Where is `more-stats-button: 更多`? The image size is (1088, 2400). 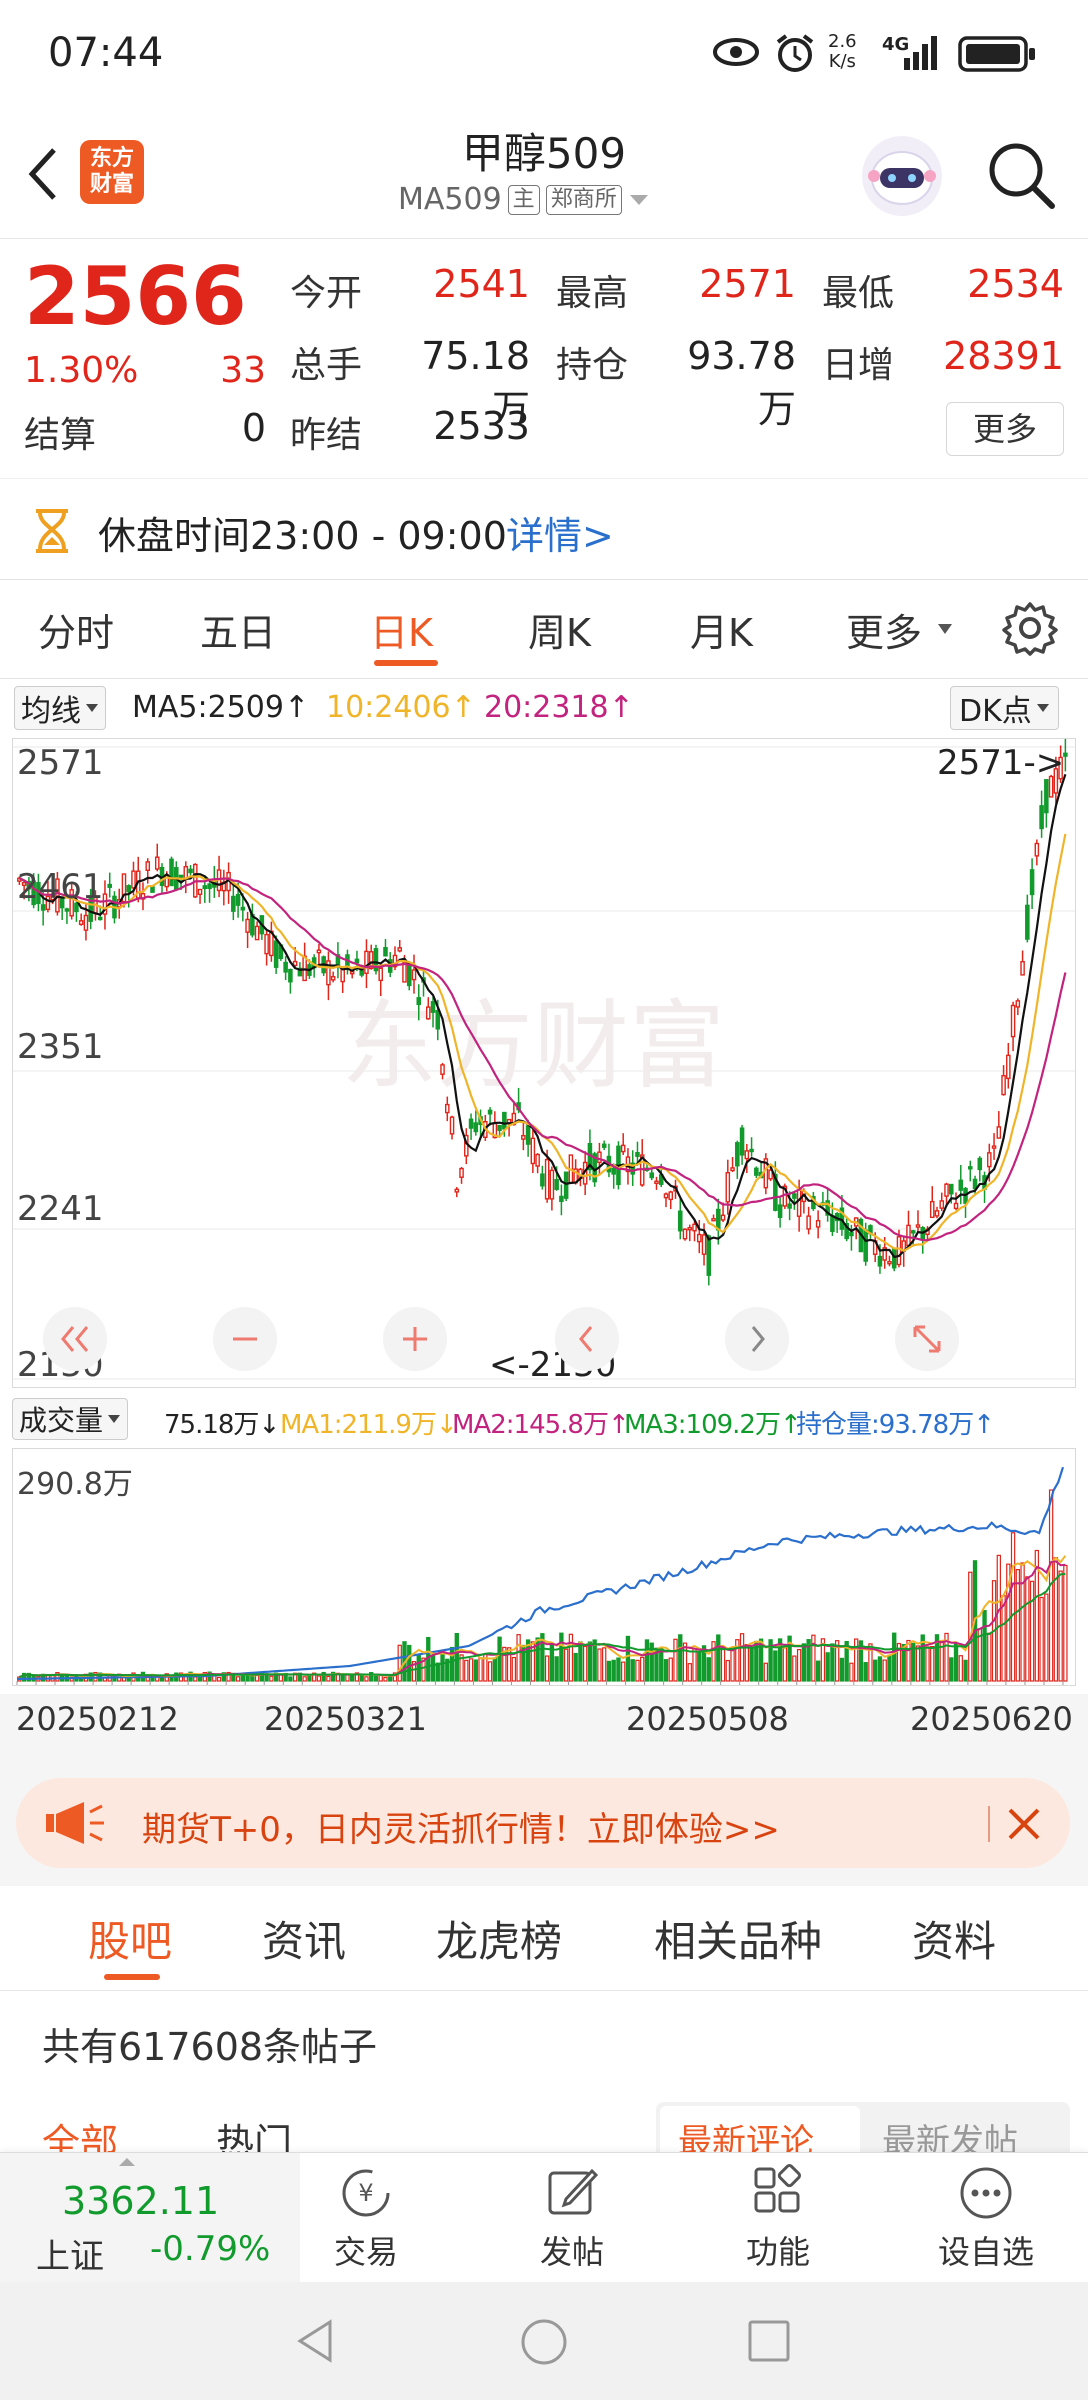
more-stats-button: 更多 is located at coordinates (1005, 429).